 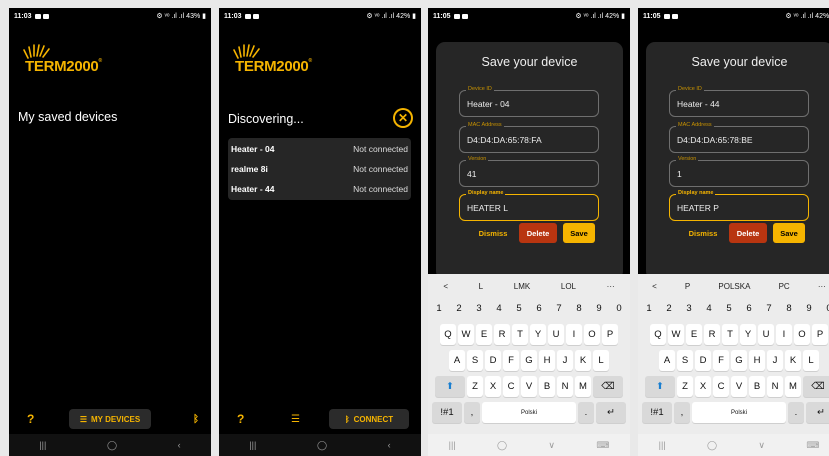 I want to click on device-id-field: Device ID Heater - 04, so click(x=529, y=101).